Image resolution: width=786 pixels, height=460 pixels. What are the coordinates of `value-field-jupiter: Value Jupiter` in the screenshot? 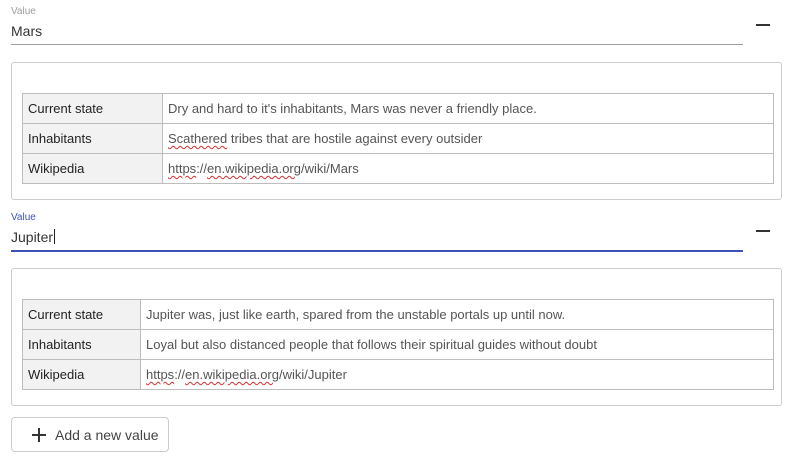 It's located at (377, 230).